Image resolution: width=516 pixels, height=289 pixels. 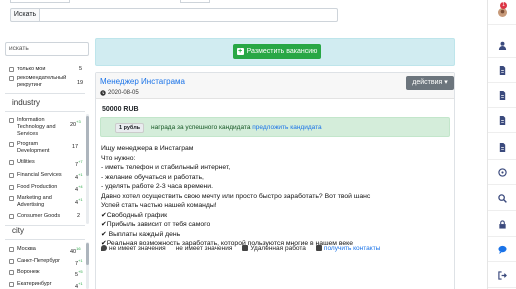 I want to click on lock-icon, so click(x=502, y=224).